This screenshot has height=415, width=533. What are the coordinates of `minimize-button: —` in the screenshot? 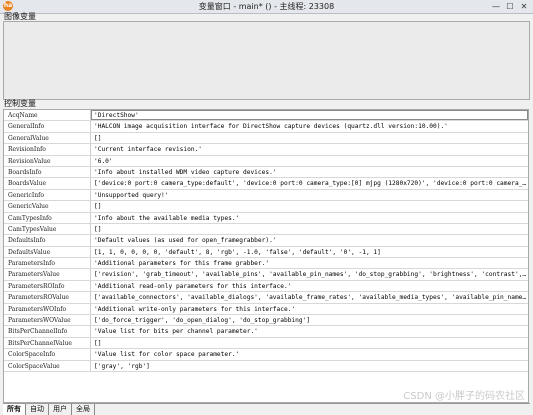 It's located at (496, 6).